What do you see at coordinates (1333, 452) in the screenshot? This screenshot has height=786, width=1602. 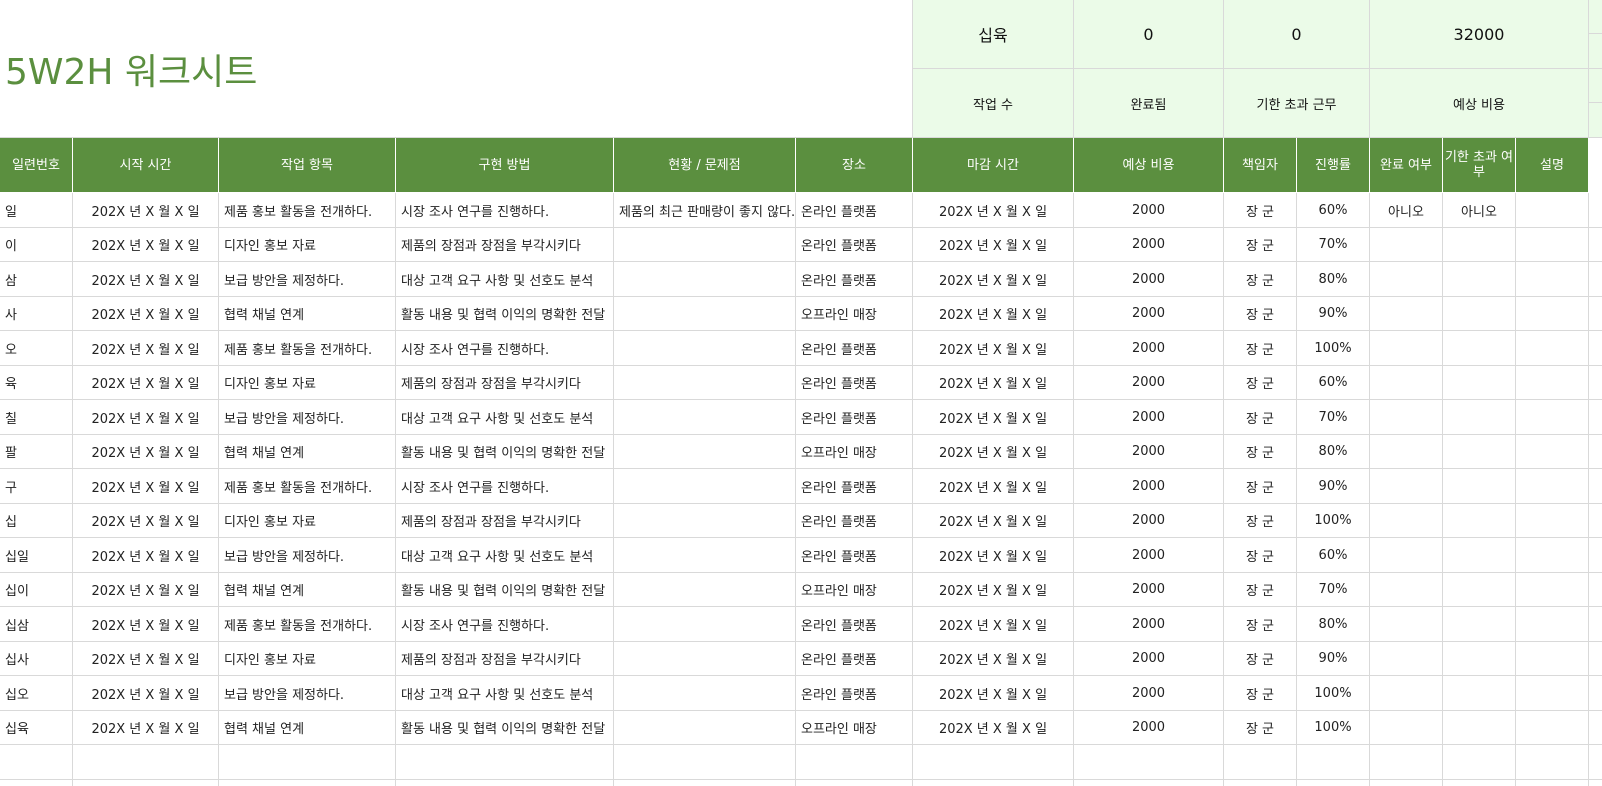 I see `table-cell: 80%` at bounding box center [1333, 452].